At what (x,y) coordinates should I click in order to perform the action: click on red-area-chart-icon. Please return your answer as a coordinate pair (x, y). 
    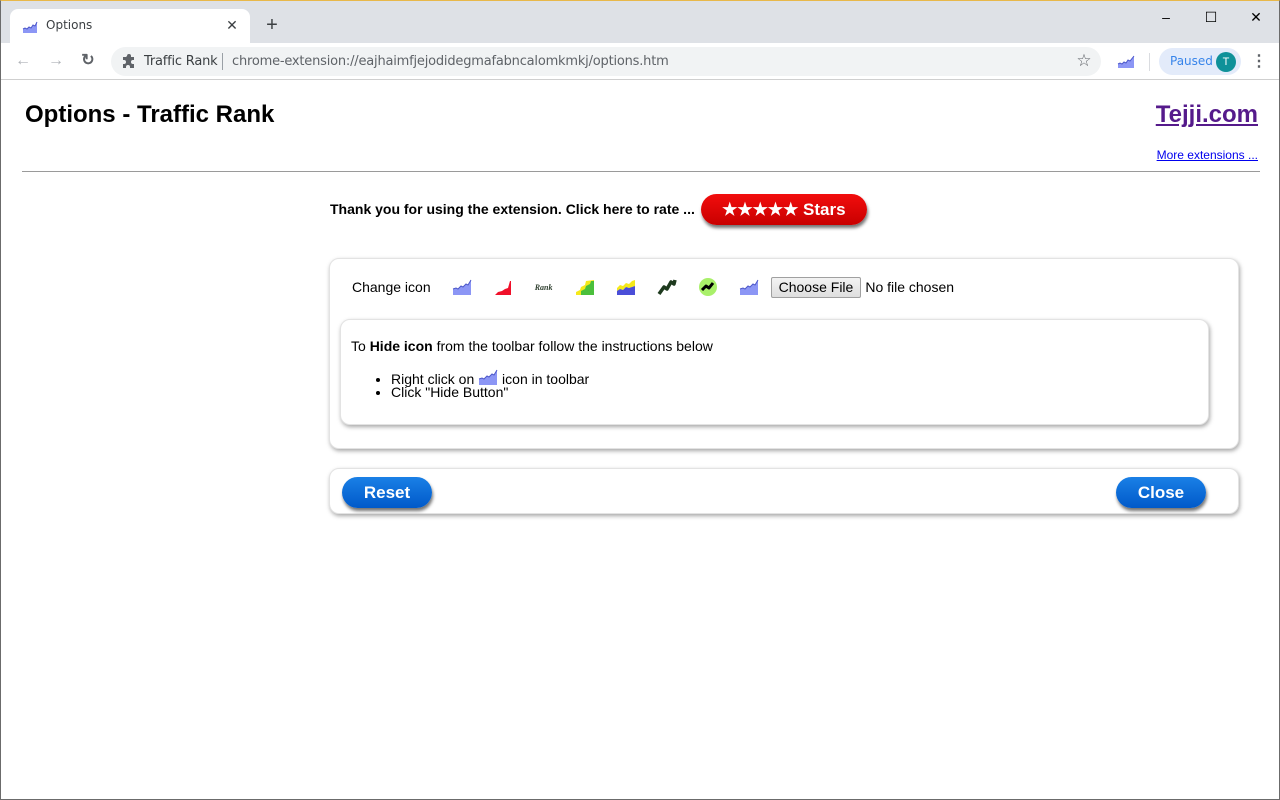
    Looking at the image, I should click on (503, 287).